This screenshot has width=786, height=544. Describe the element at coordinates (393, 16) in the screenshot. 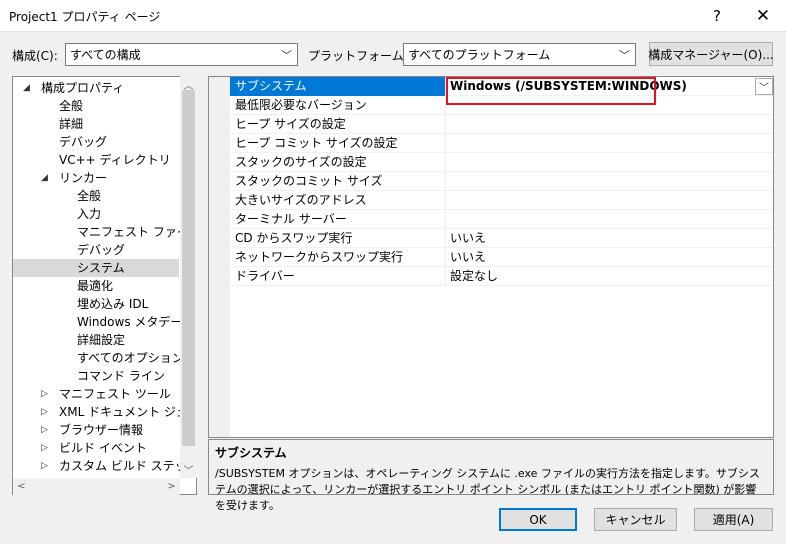

I see `title-bar: Project1 プロパティ ページ ? ✕` at that location.